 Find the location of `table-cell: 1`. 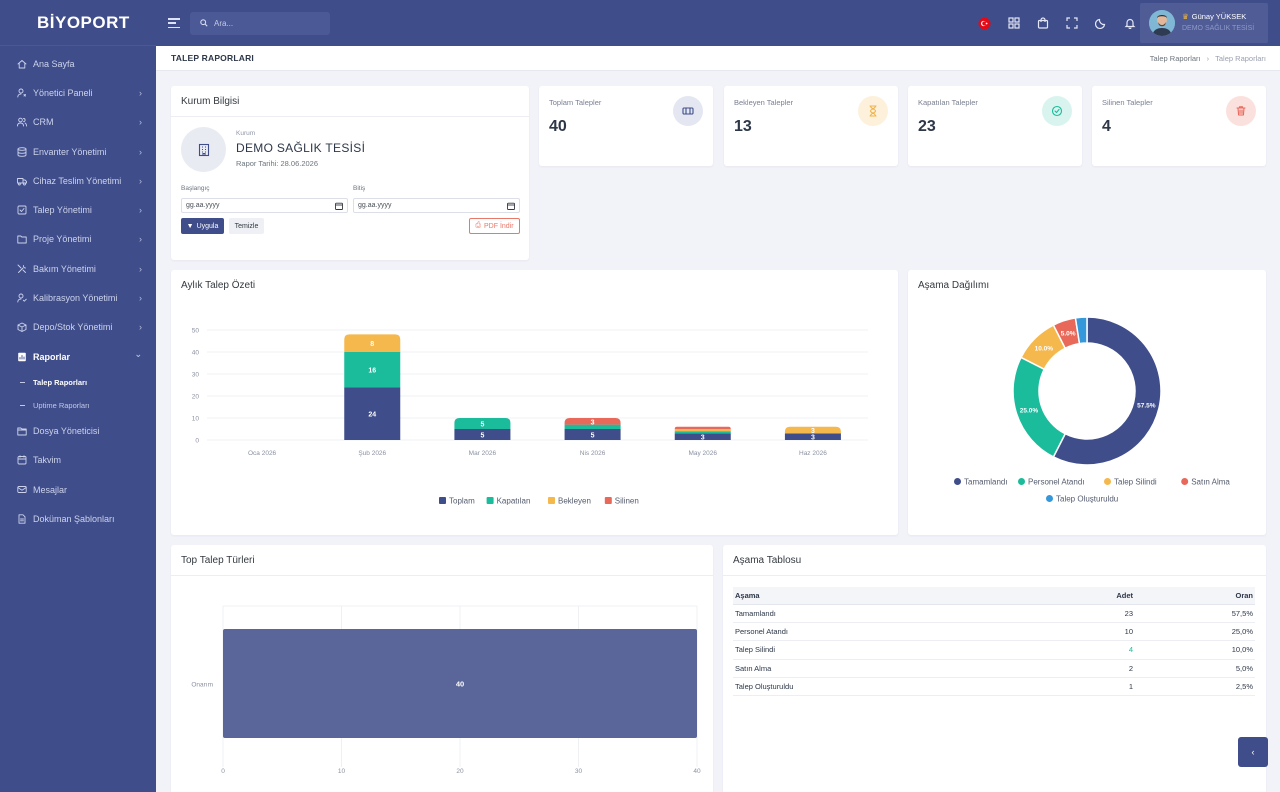

table-cell: 1 is located at coordinates (1110, 687).